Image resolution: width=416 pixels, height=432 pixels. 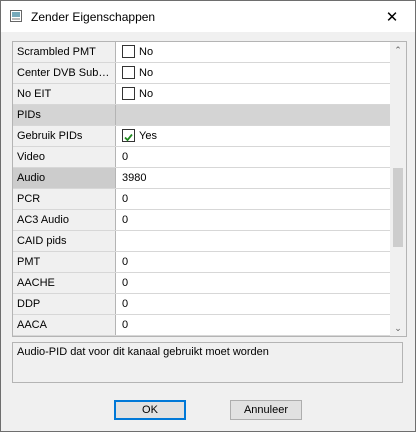 What do you see at coordinates (64, 199) in the screenshot?
I see `property-name: PCR` at bounding box center [64, 199].